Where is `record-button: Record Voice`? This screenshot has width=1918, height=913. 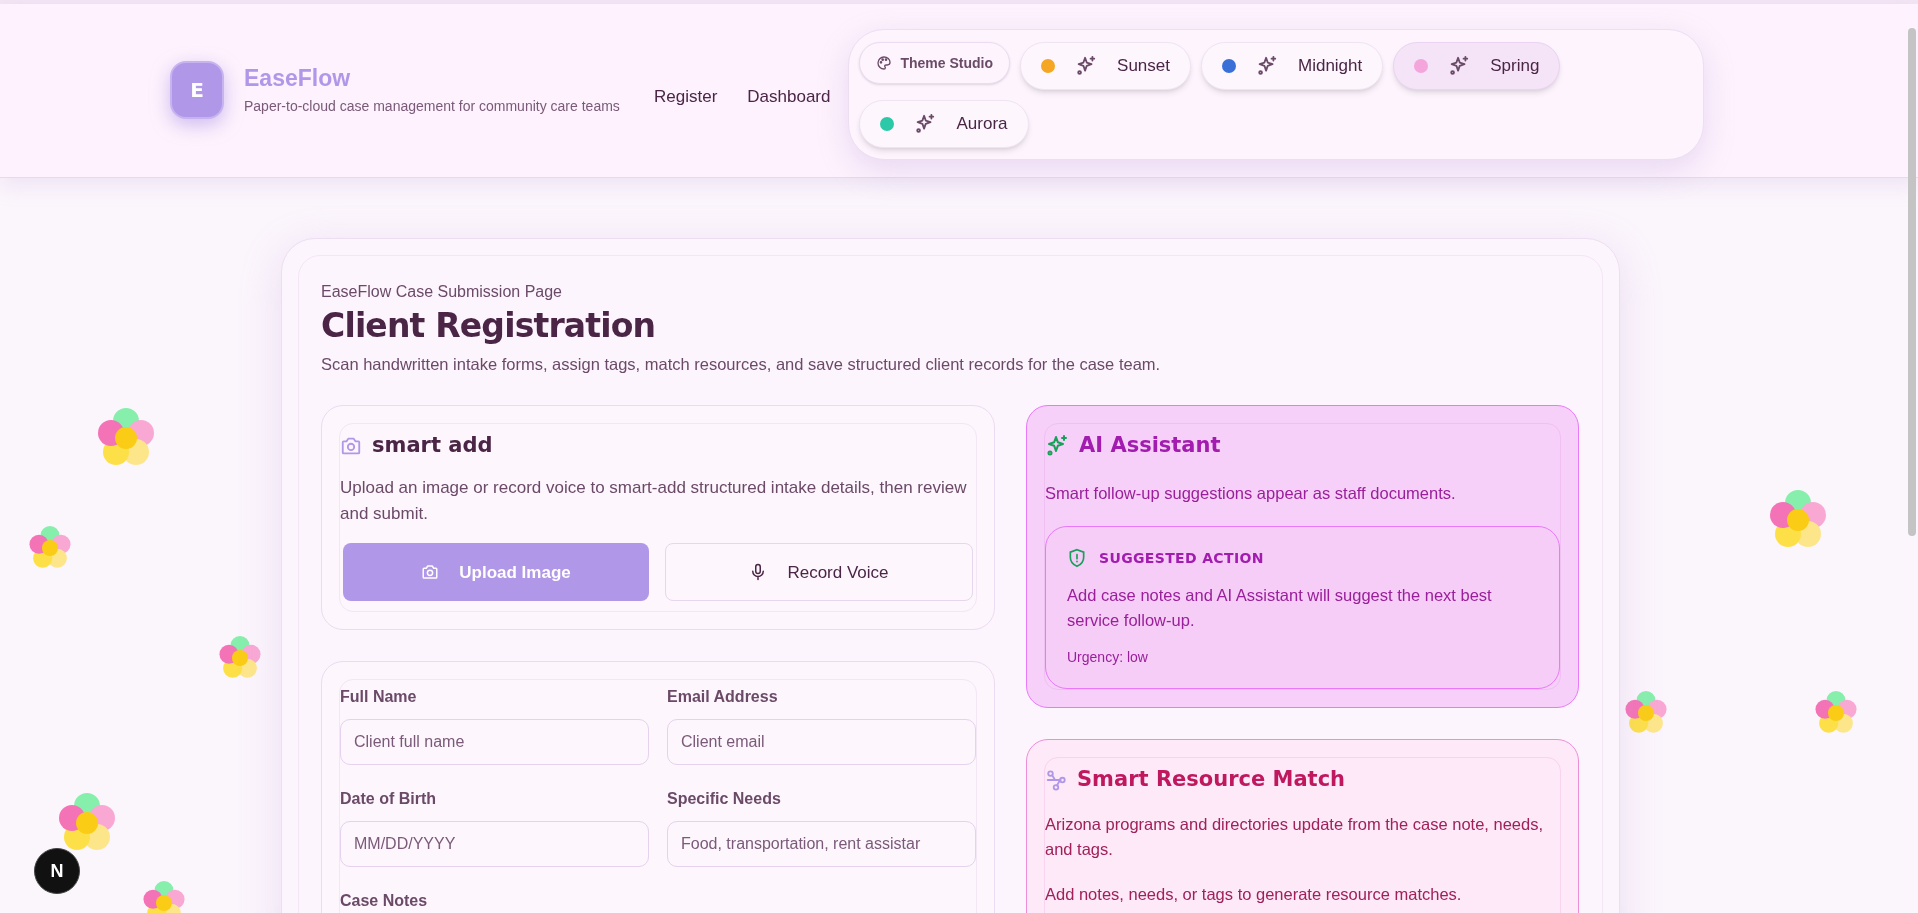
record-button: Record Voice is located at coordinates (819, 572).